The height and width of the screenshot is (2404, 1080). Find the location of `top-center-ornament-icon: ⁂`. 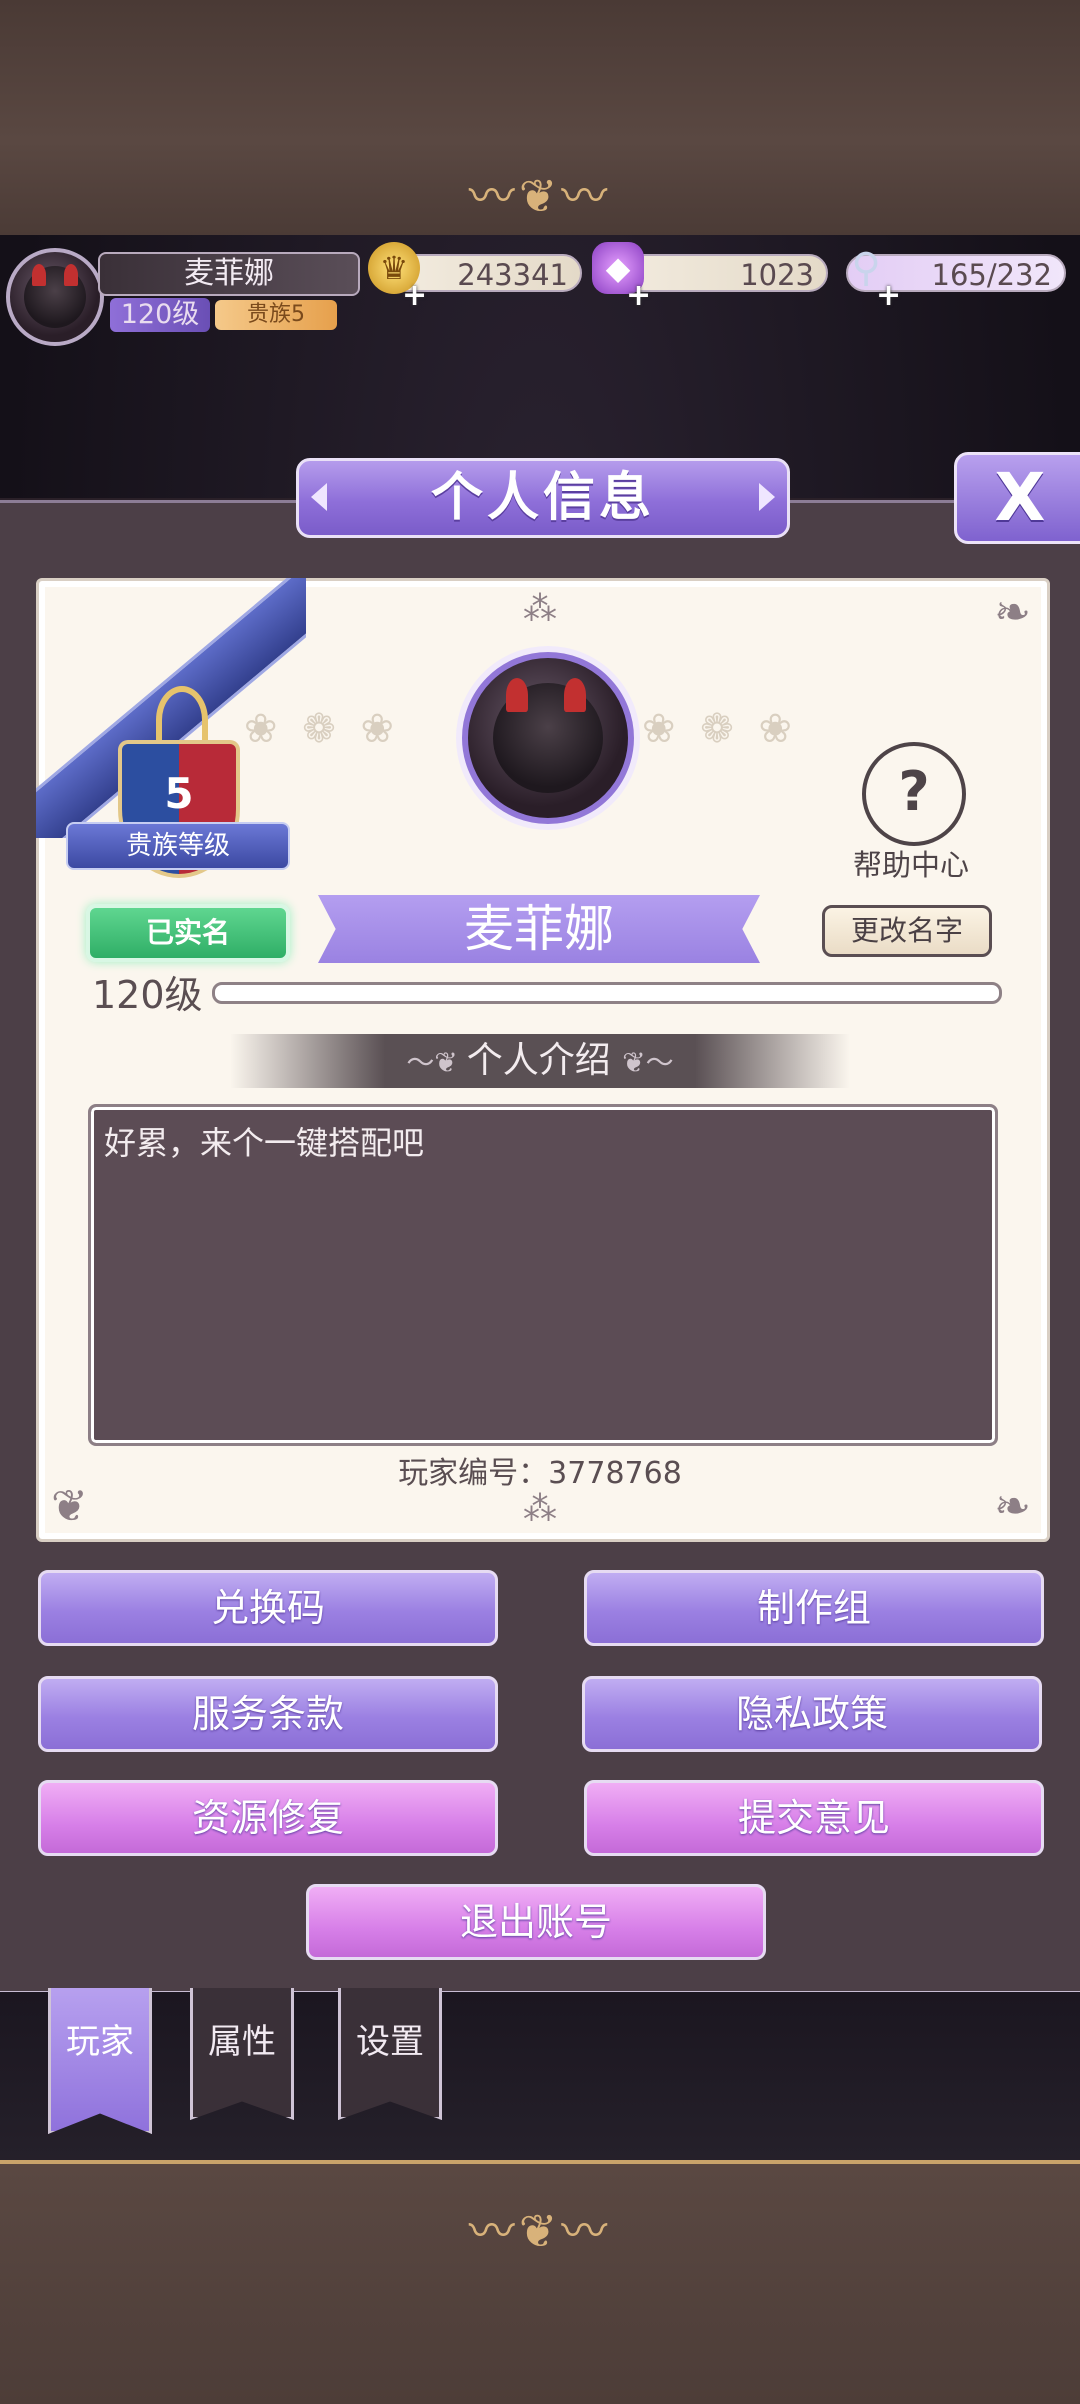

top-center-ornament-icon: ⁂ is located at coordinates (540, 609).